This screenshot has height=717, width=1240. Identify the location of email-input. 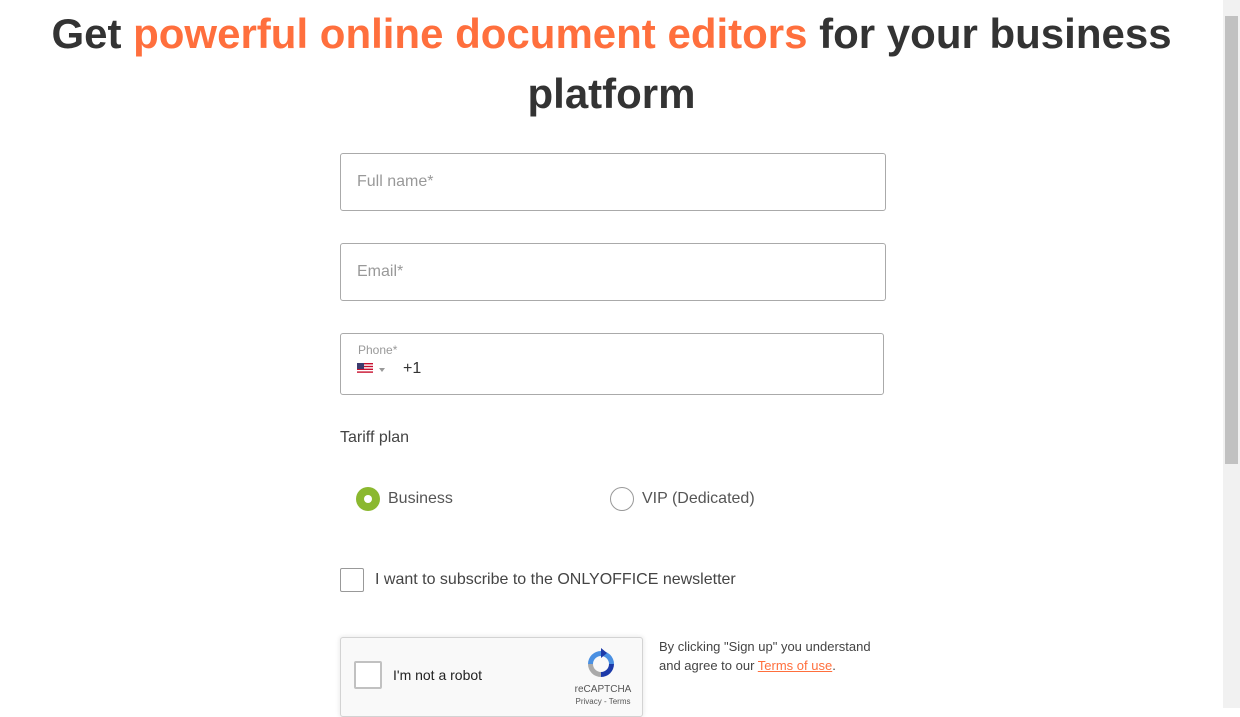
(613, 272).